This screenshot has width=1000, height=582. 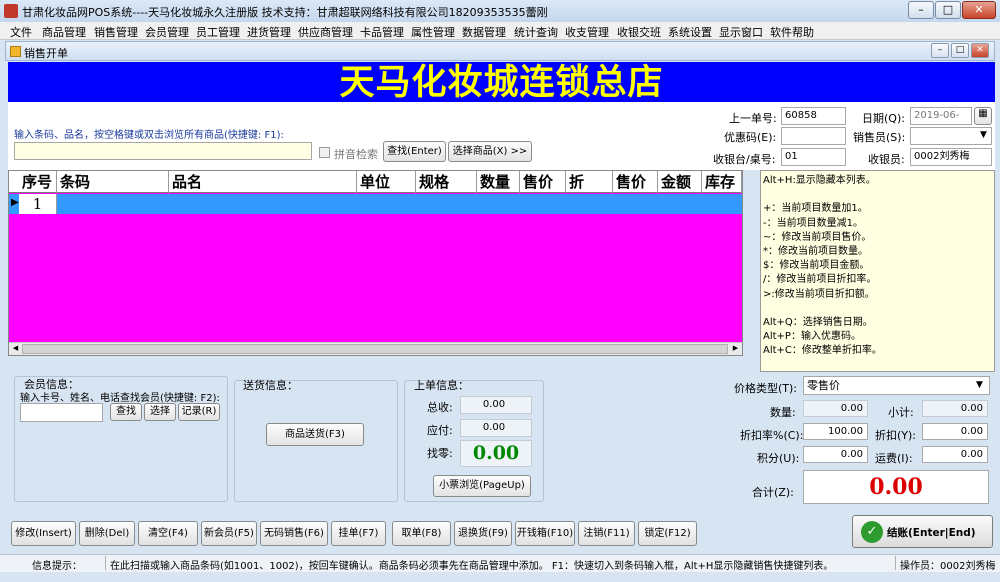 I want to click on minimize-button: –, so click(x=921, y=10).